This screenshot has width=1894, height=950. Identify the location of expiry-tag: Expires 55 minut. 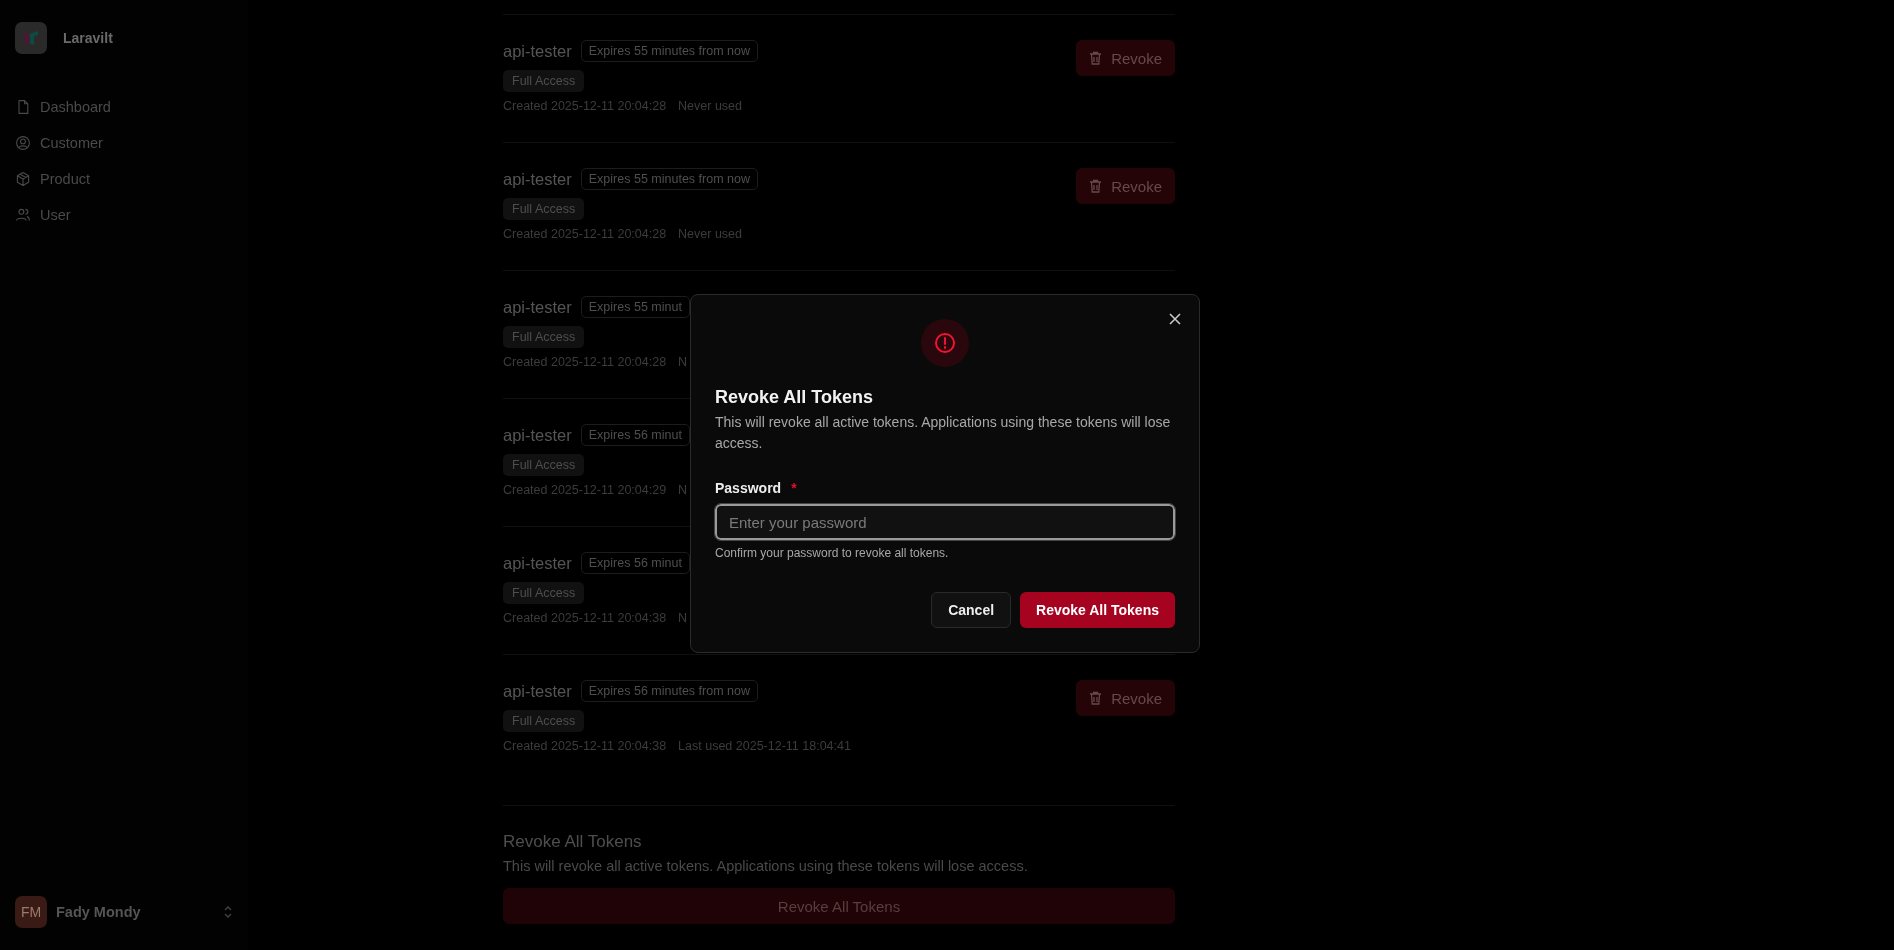
(635, 307).